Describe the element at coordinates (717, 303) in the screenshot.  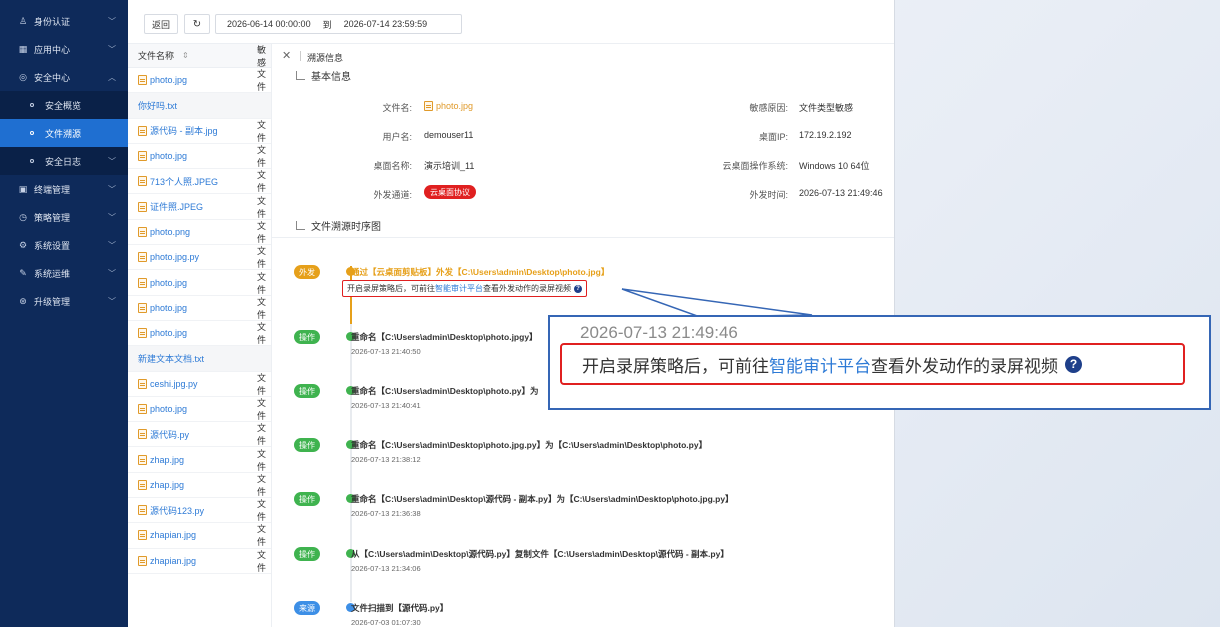
I see `callout-pointer` at that location.